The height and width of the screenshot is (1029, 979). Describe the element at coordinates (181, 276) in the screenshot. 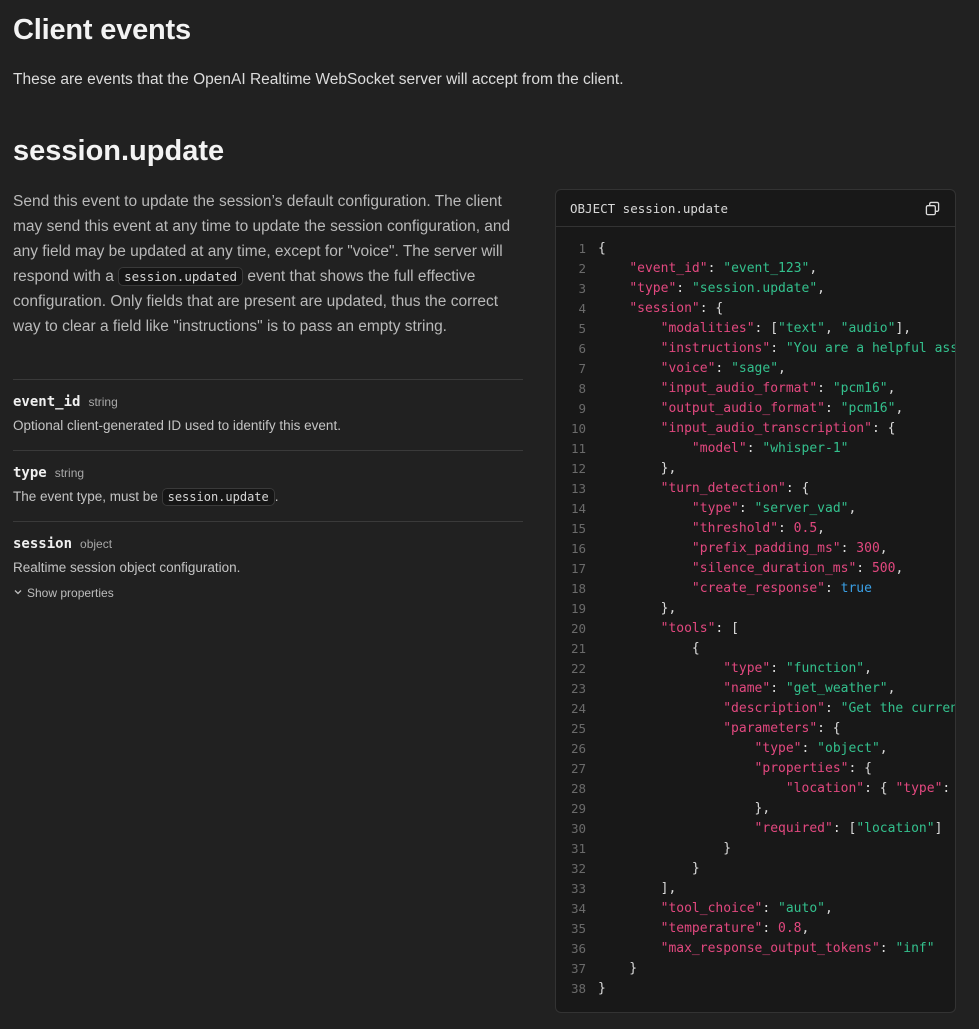

I see `inline-code: session.updated` at that location.